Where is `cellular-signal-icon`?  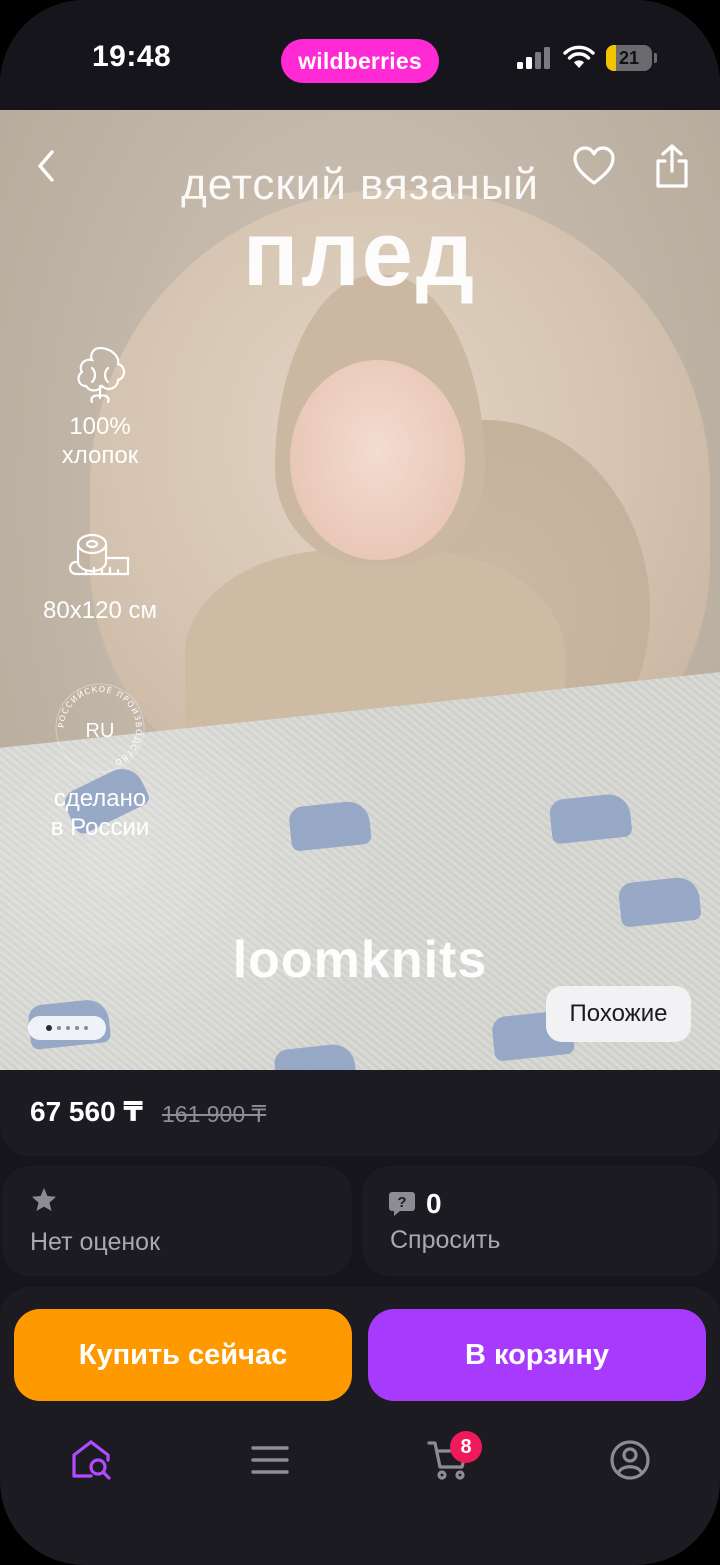 cellular-signal-icon is located at coordinates (533, 58).